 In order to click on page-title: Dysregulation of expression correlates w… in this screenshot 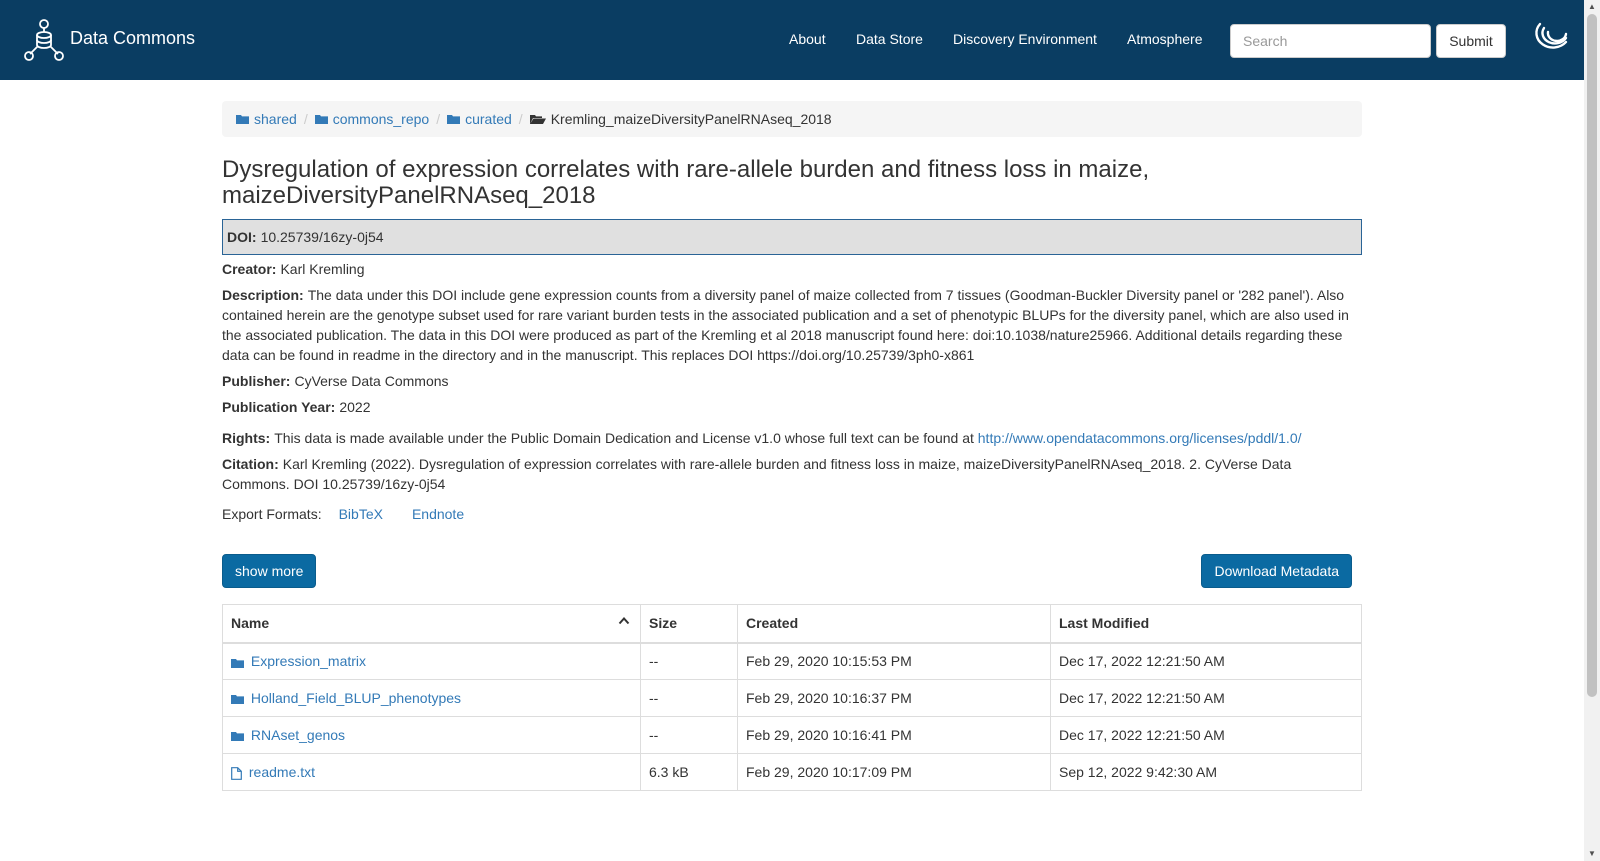, I will do `click(686, 182)`.